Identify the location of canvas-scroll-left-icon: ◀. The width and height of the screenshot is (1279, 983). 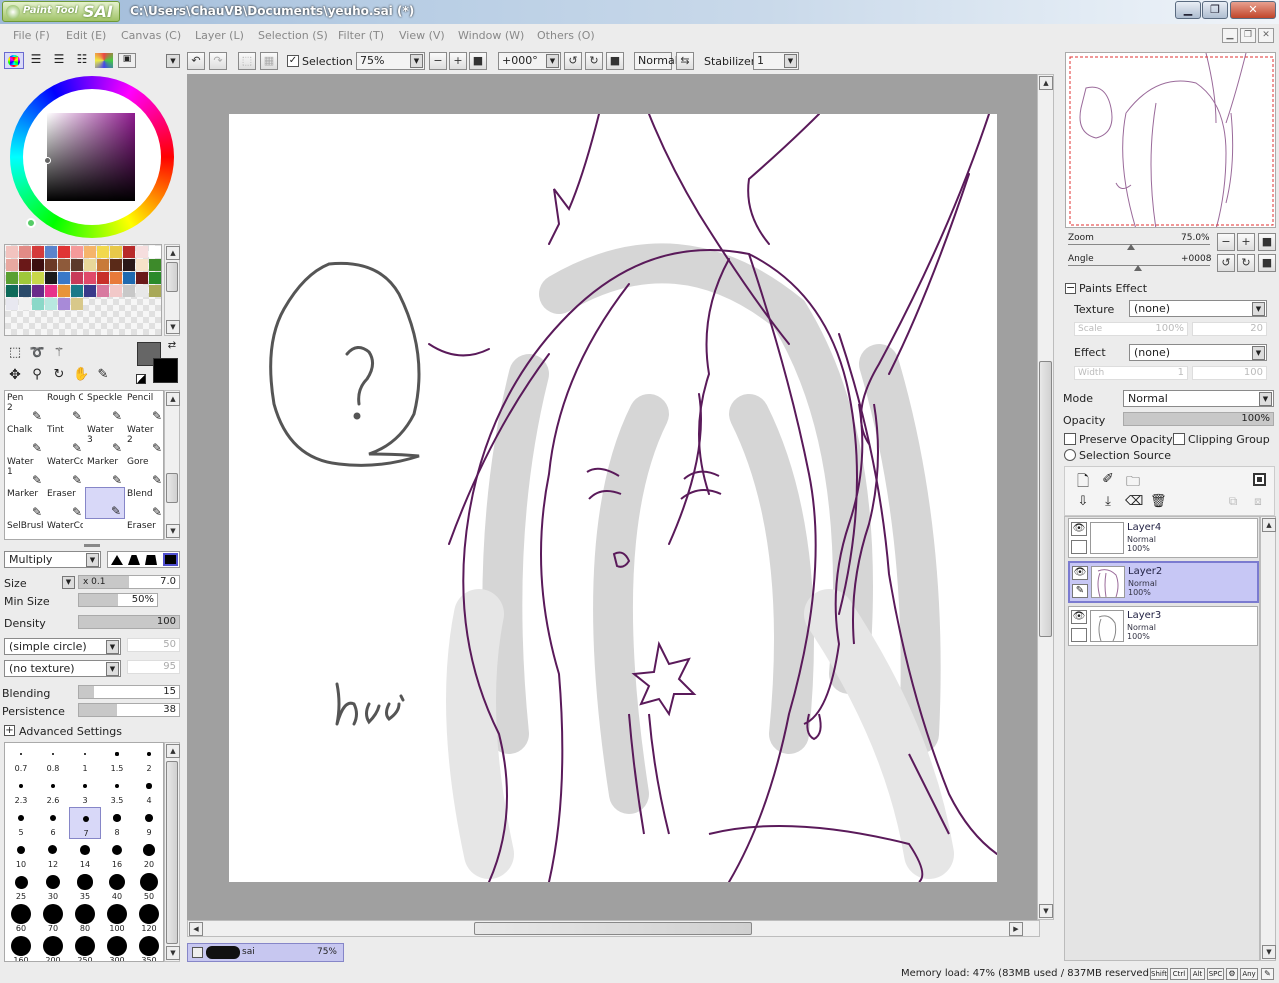
(196, 929).